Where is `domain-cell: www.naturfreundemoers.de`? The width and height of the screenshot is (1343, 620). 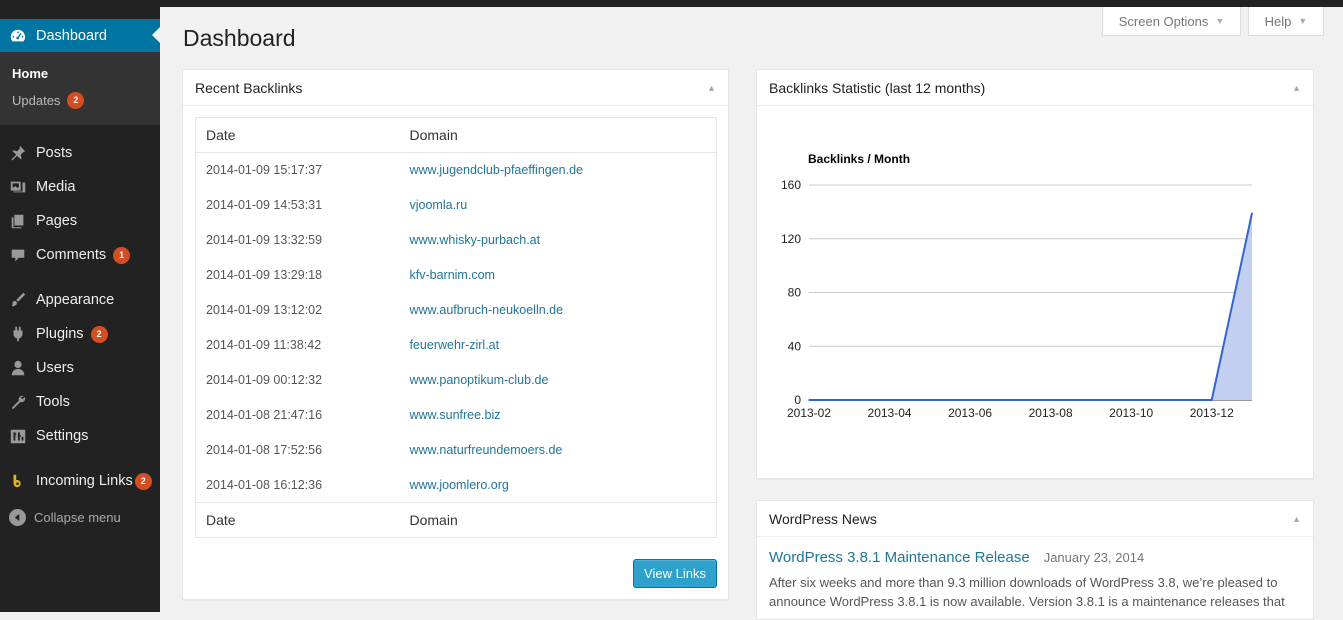
domain-cell: www.naturfreundemoers.de is located at coordinates (558, 450).